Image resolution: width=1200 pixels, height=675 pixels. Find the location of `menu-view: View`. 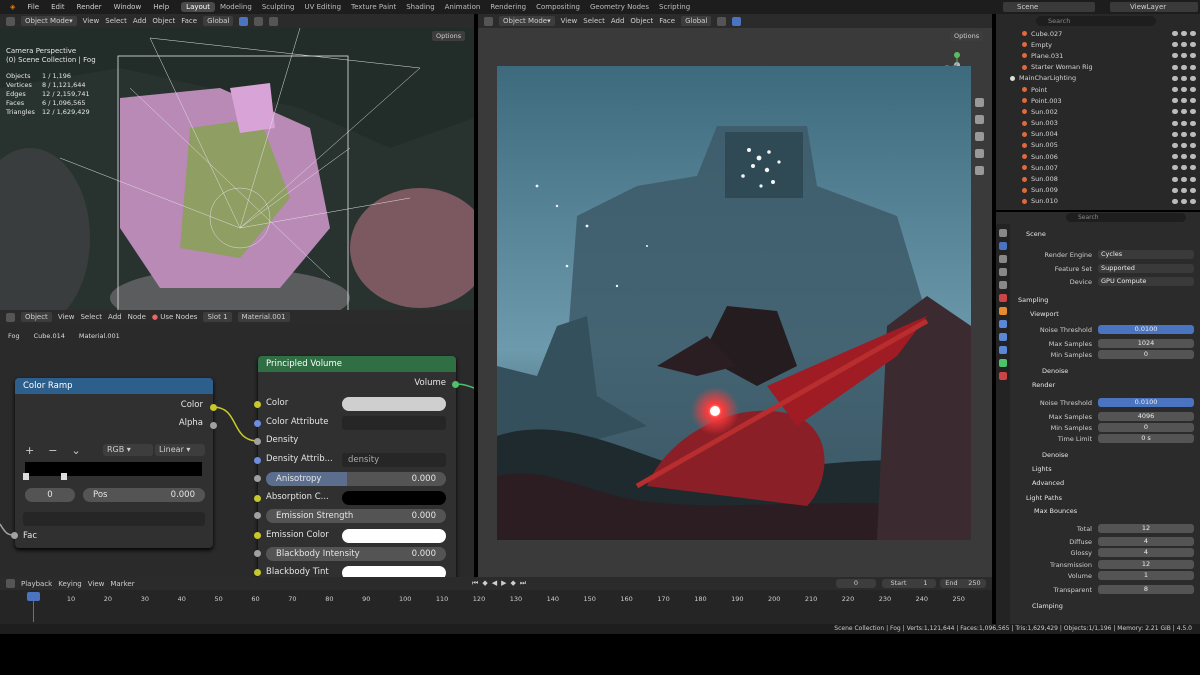

menu-view: View is located at coordinates (91, 21).